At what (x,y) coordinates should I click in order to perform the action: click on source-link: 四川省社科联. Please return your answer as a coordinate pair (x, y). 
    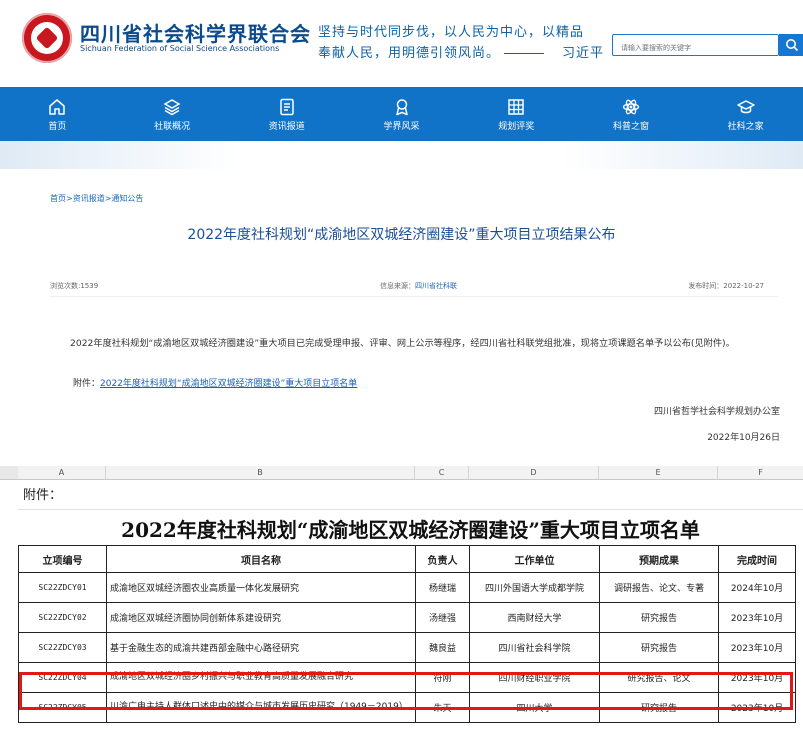
    Looking at the image, I should click on (436, 286).